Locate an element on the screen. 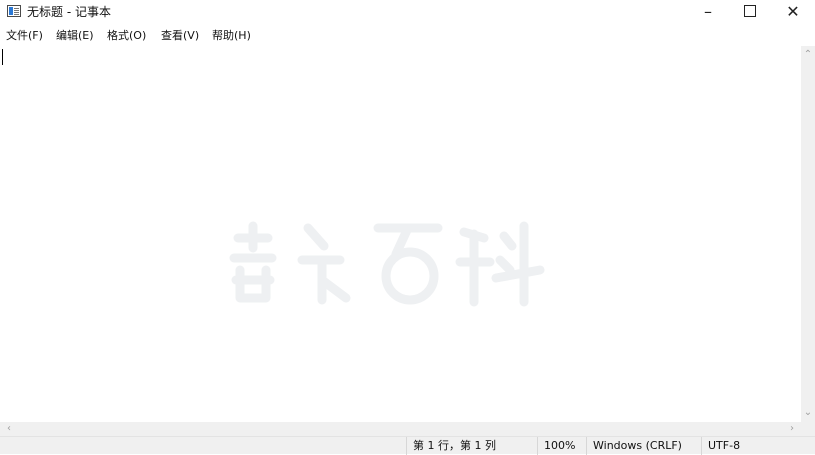 Image resolution: width=815 pixels, height=455 pixels. horizontal-scrollbar: ‹ › is located at coordinates (400, 429).